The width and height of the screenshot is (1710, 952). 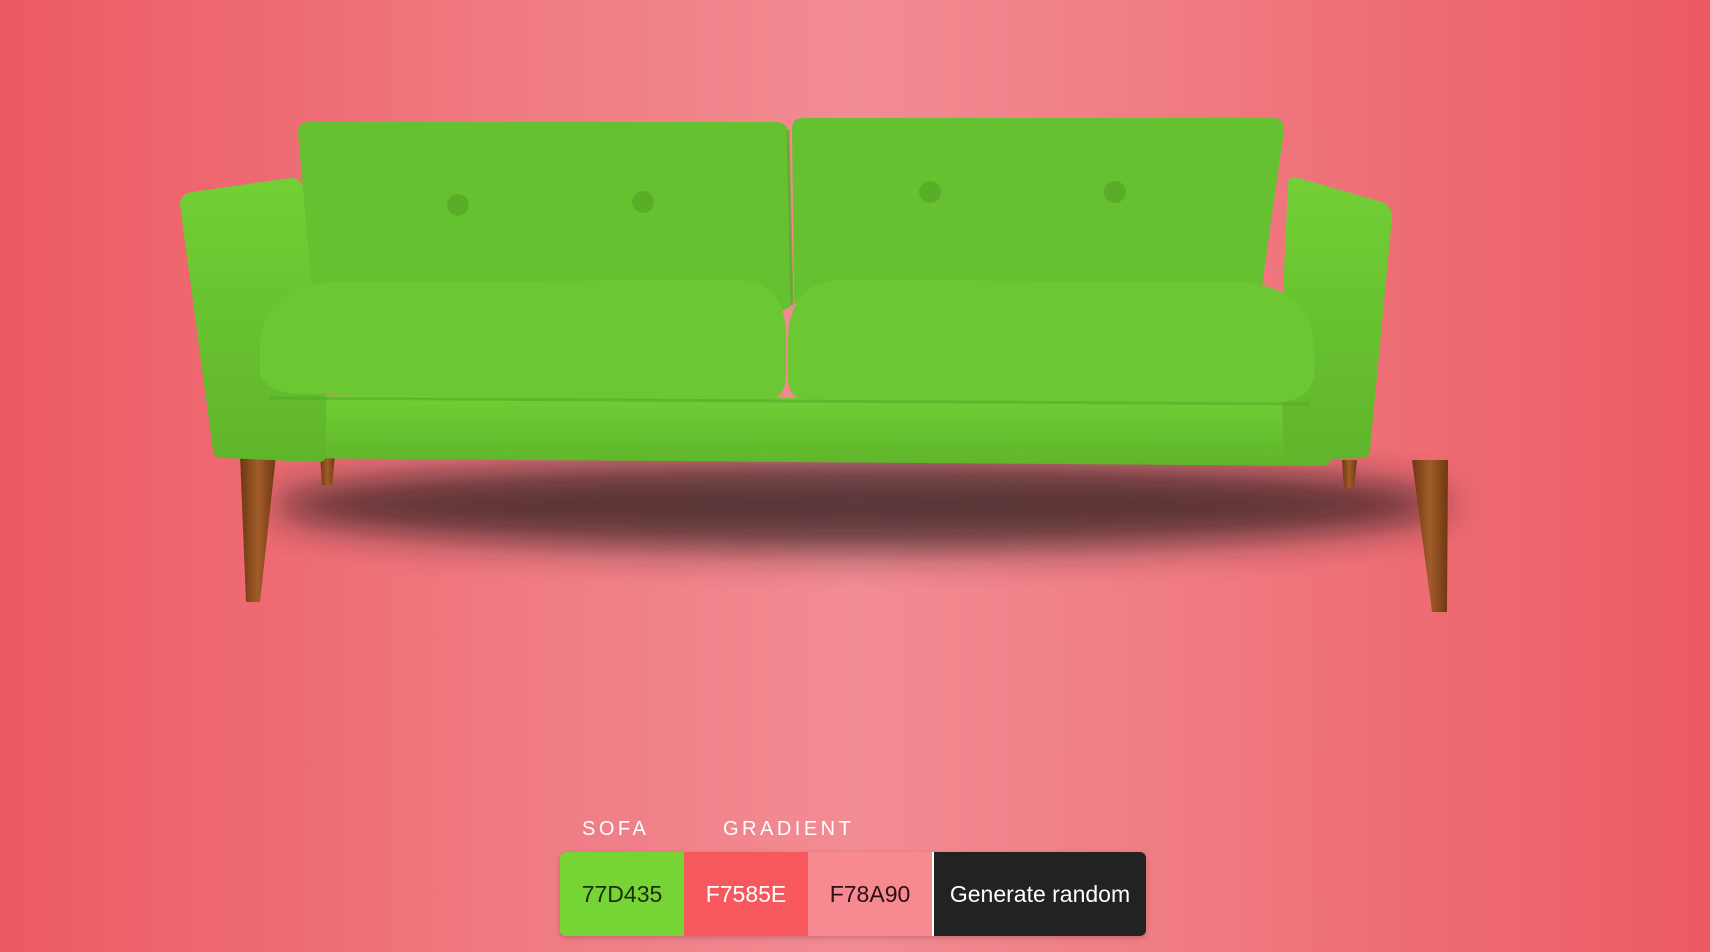 What do you see at coordinates (1430, 536) in the screenshot?
I see `sofa-leg-front-right` at bounding box center [1430, 536].